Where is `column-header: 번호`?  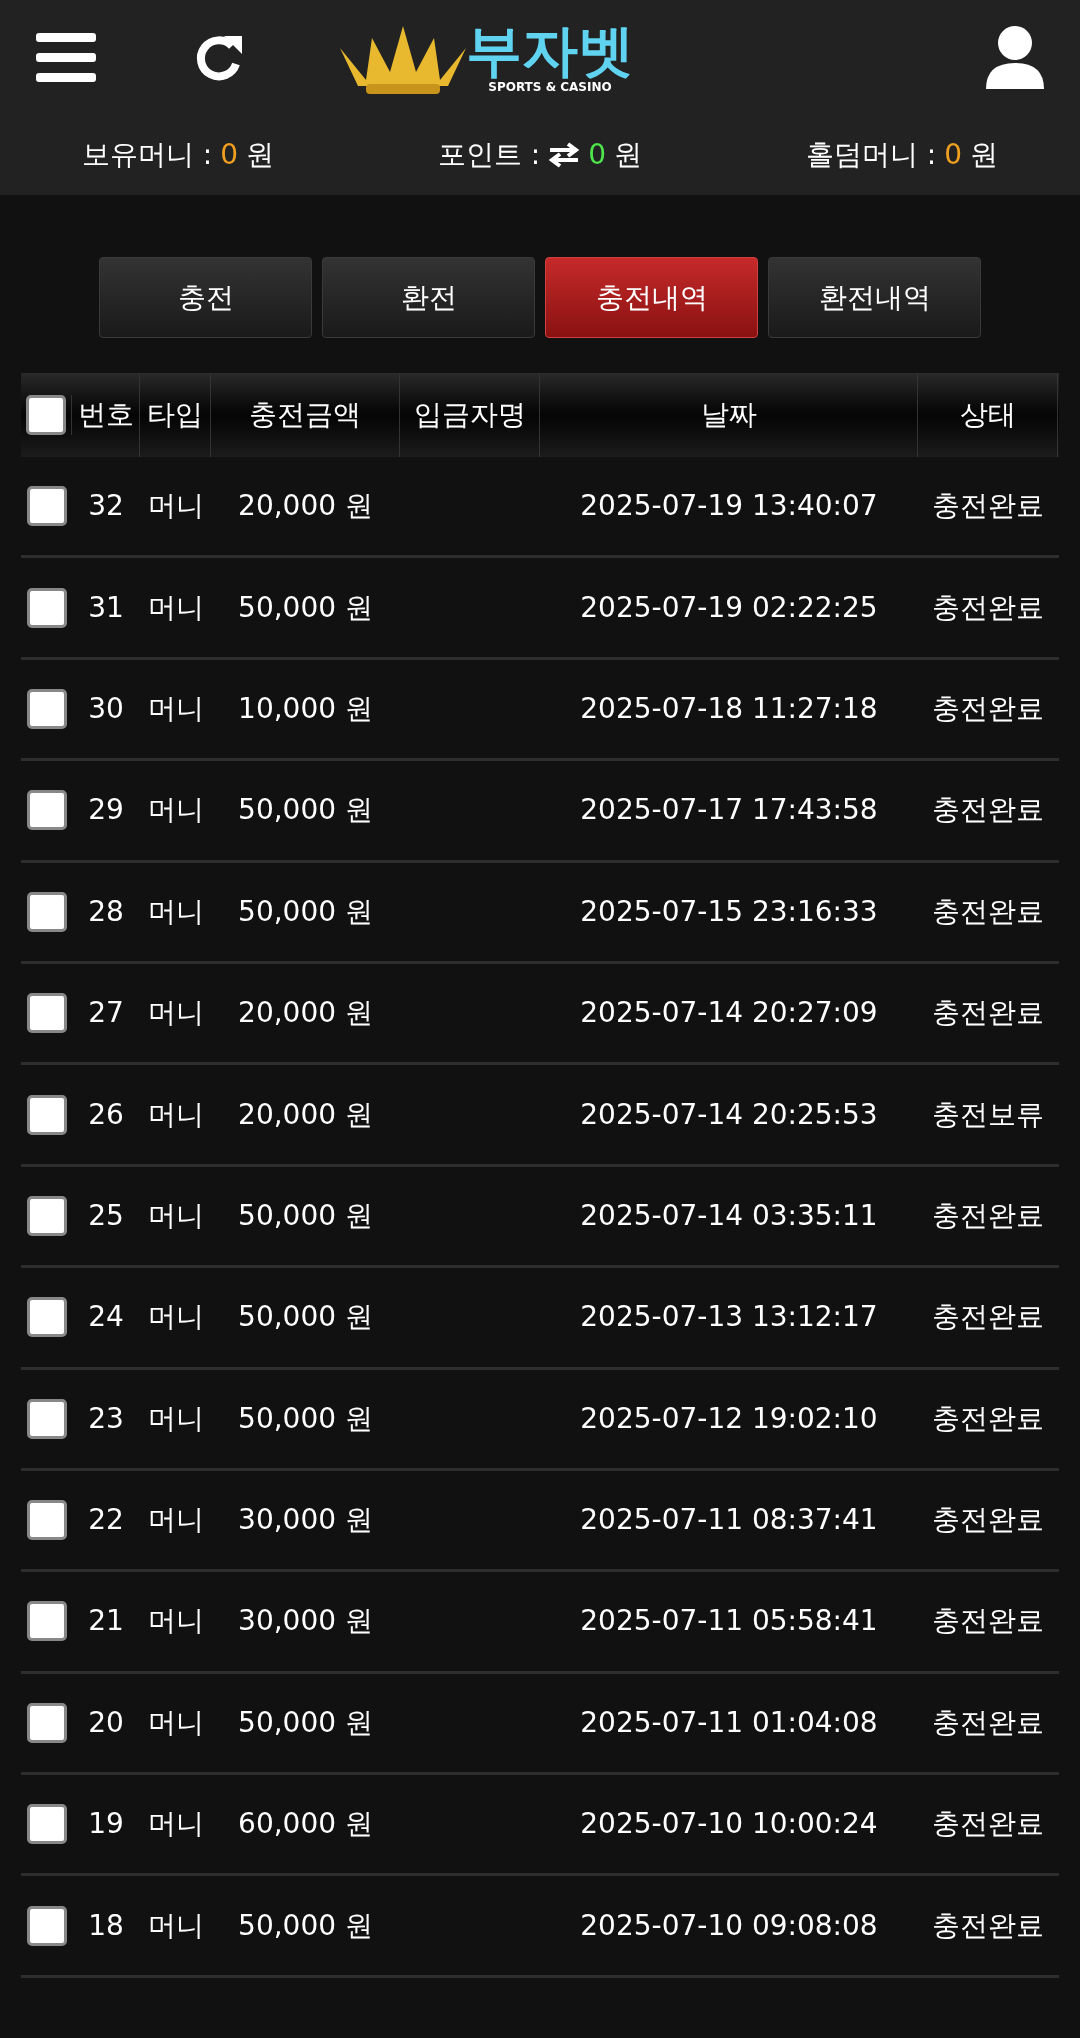 column-header: 번호 is located at coordinates (105, 415).